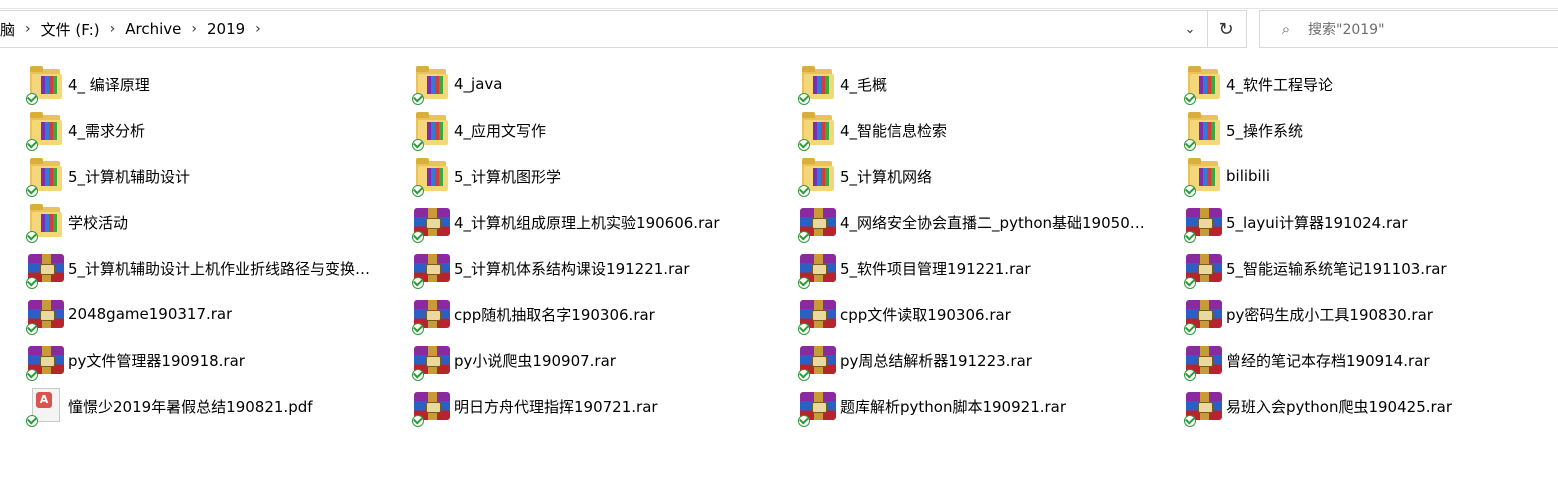 This screenshot has width=1558, height=495. Describe the element at coordinates (70, 29) in the screenshot. I see `breadcrumb-drive: 文件 (F:)` at that location.